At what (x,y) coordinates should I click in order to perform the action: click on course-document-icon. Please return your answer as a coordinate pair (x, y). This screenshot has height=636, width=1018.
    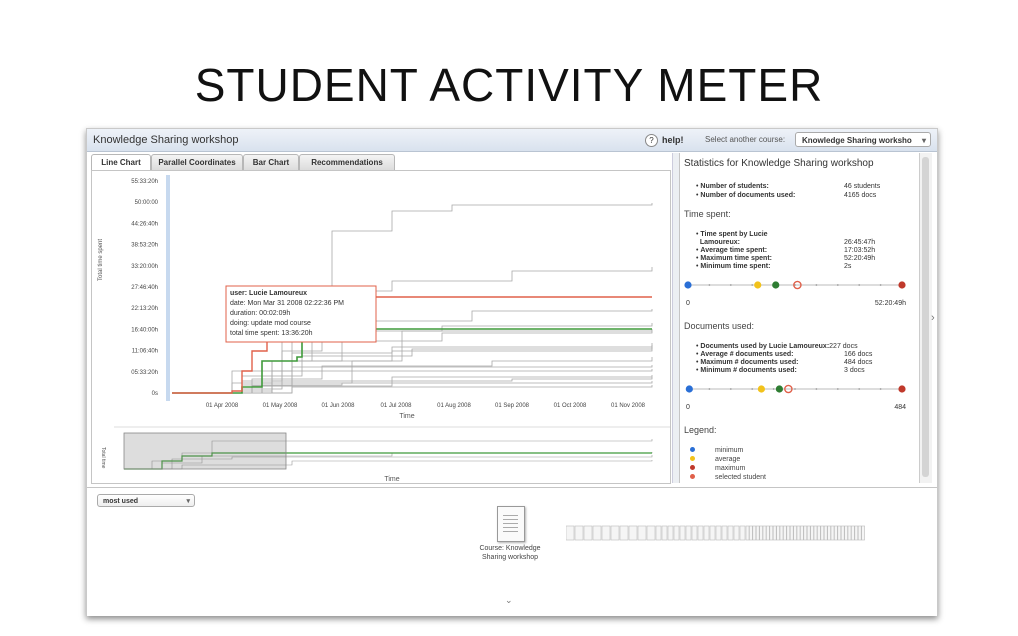
    Looking at the image, I should click on (511, 524).